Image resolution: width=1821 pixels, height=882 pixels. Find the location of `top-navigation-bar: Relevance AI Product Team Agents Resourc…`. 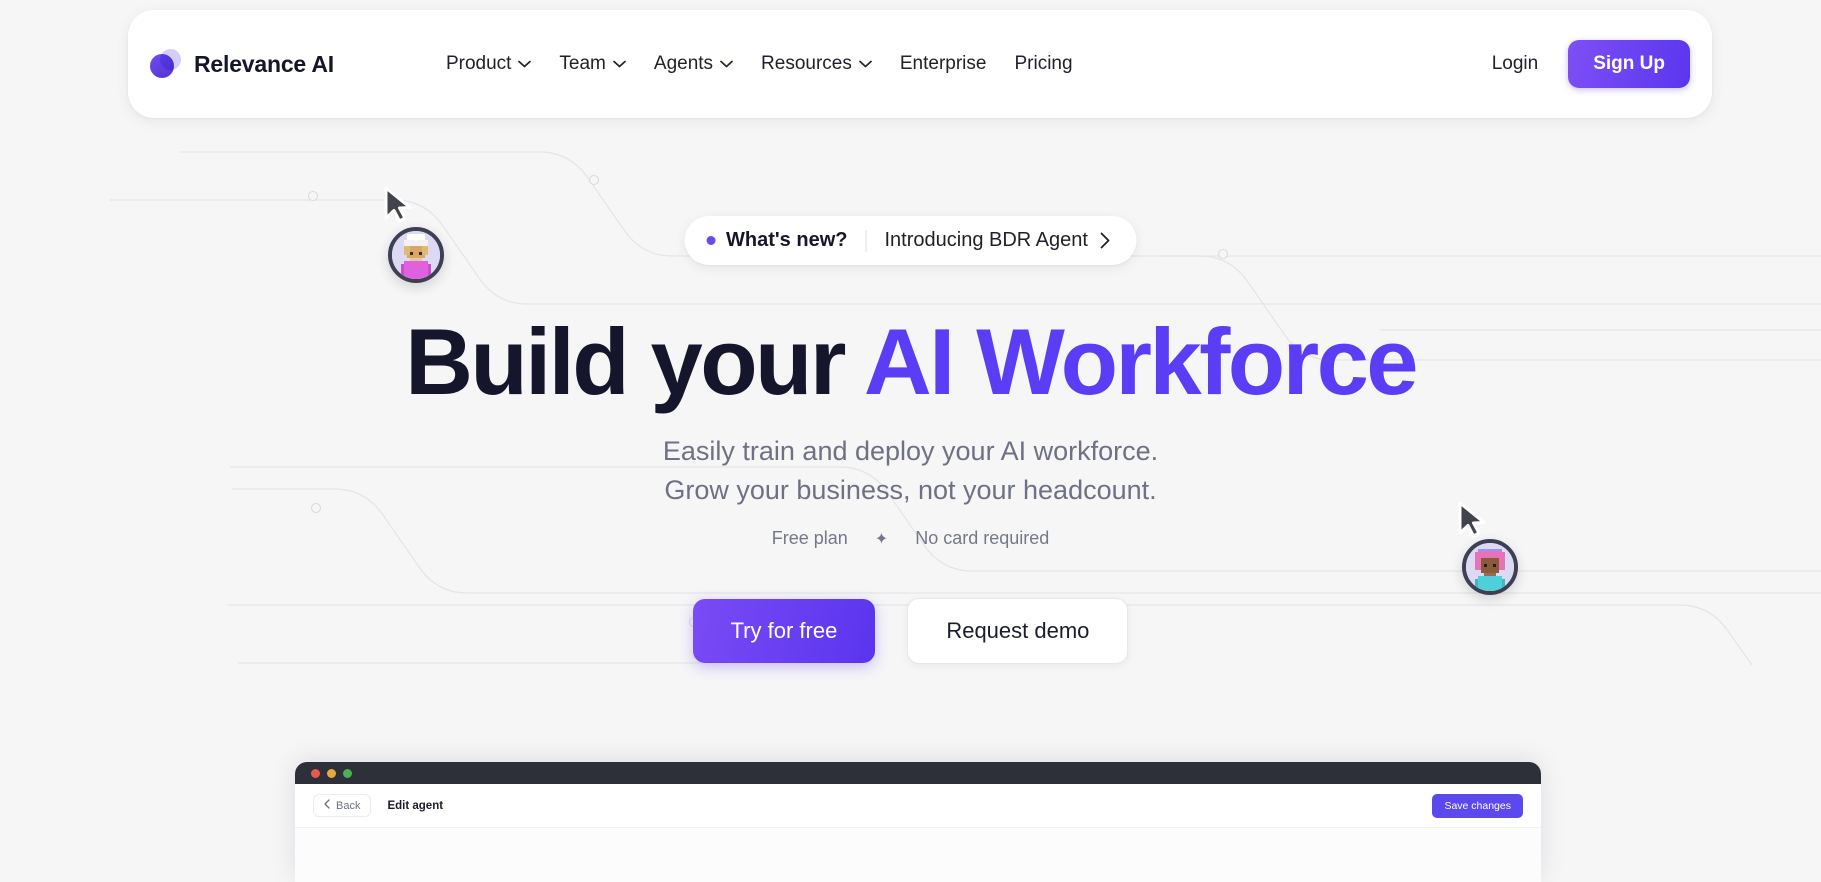

top-navigation-bar: Relevance AI Product Team Agents Resourc… is located at coordinates (920, 64).